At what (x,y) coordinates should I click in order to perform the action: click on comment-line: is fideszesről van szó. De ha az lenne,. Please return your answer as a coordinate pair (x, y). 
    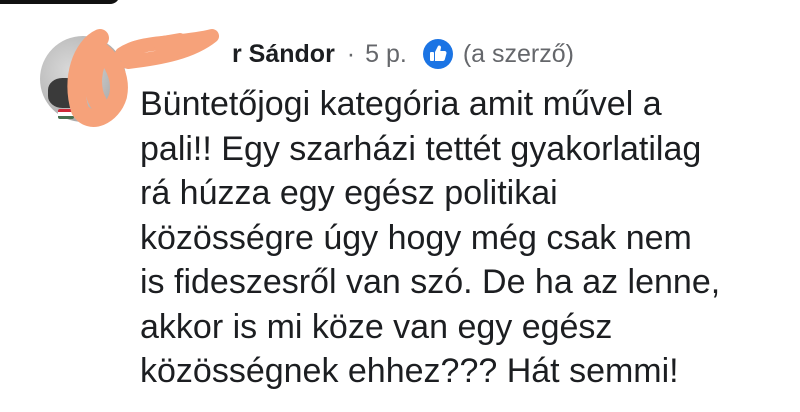
    Looking at the image, I should click on (430, 282).